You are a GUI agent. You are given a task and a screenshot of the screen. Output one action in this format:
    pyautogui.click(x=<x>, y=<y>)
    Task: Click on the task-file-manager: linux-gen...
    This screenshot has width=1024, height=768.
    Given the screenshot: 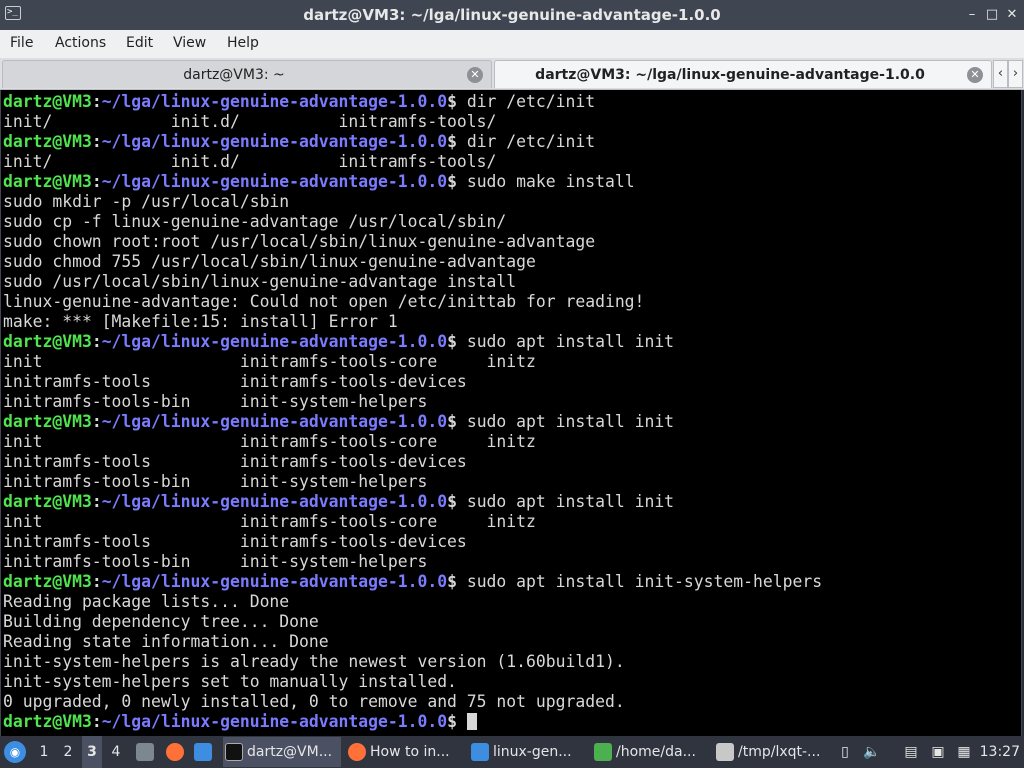 What is the action you would take?
    pyautogui.click(x=528, y=752)
    